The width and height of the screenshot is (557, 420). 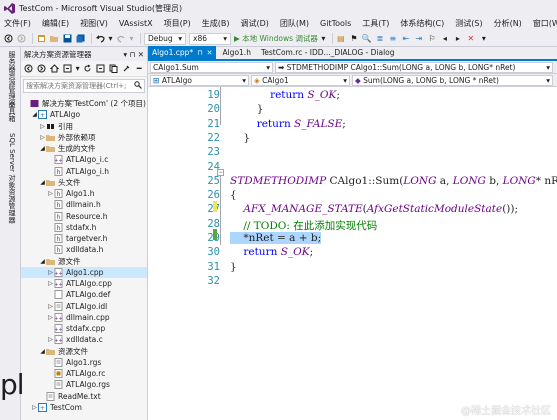 What do you see at coordinates (67, 69) in the screenshot?
I see `pending-changes-filter-icon` at bounding box center [67, 69].